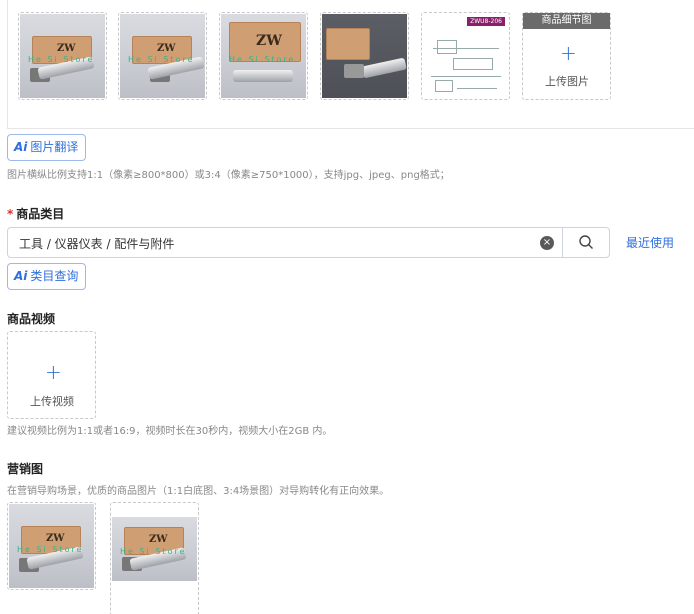 This screenshot has height=614, width=694. Describe the element at coordinates (348, 44) in the screenshot. I see `product-box` at that location.